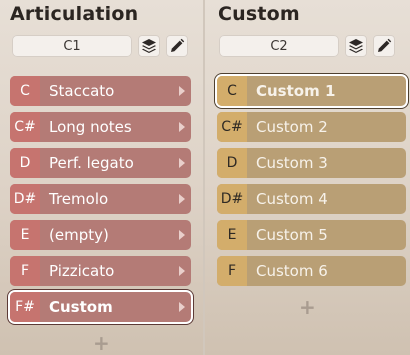 This screenshot has height=355, width=410. What do you see at coordinates (25, 91) in the screenshot?
I see `articulation-key: C` at bounding box center [25, 91].